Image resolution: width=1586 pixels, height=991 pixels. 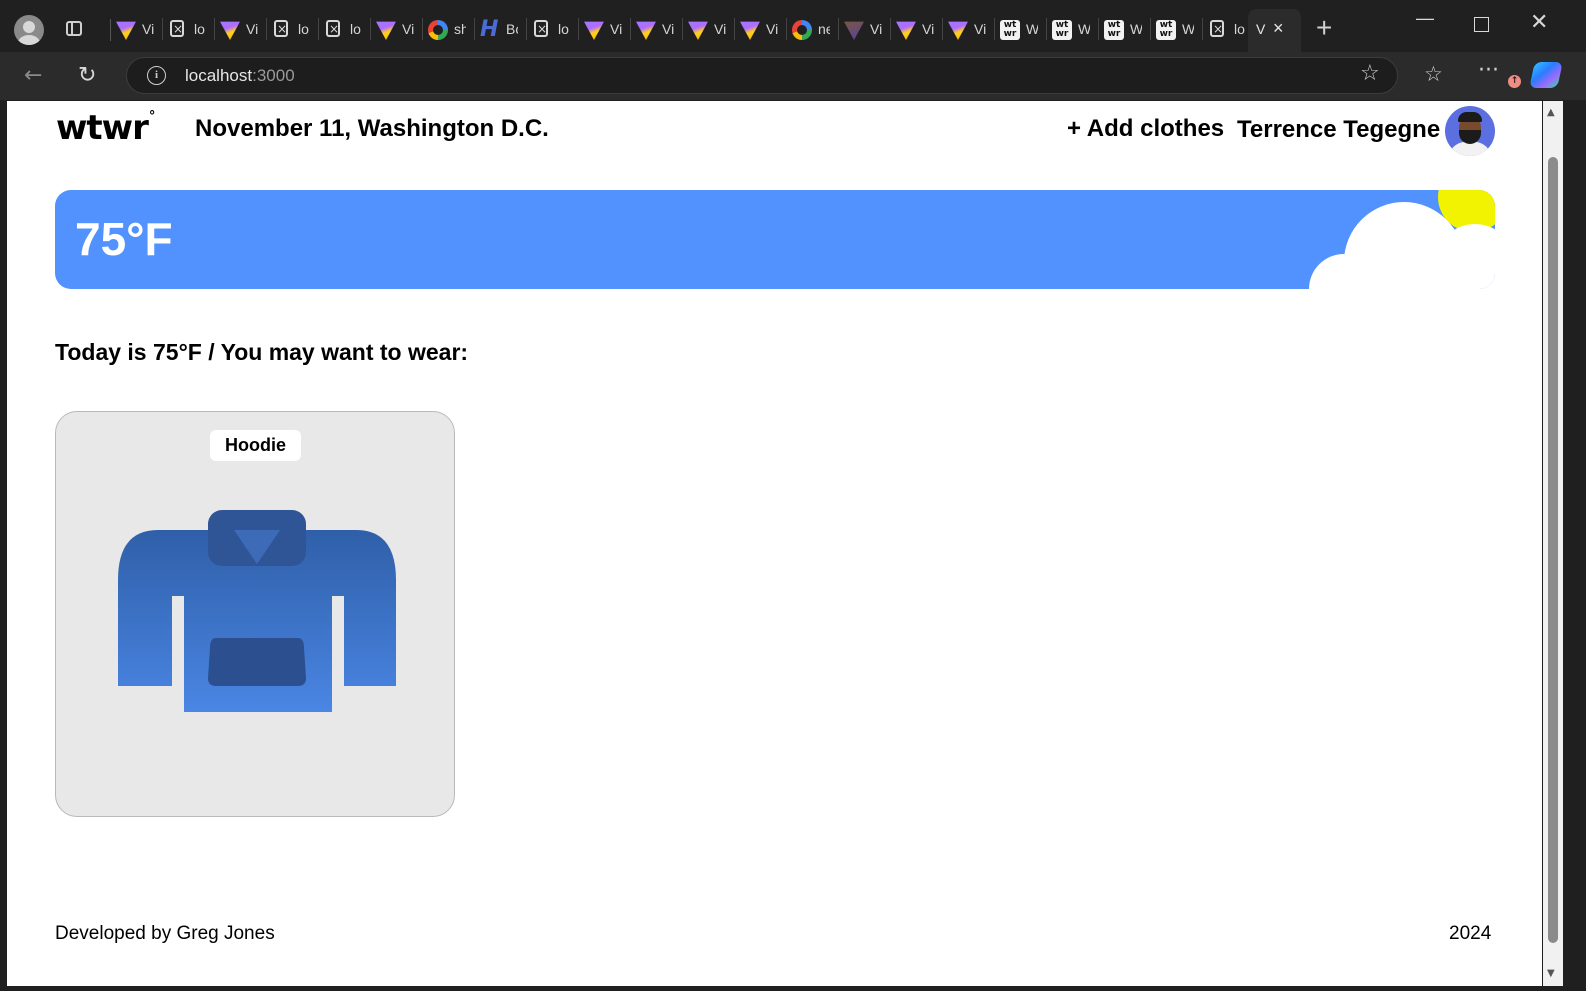 What do you see at coordinates (1514, 81) in the screenshot?
I see `update-badge-icon: ↑` at bounding box center [1514, 81].